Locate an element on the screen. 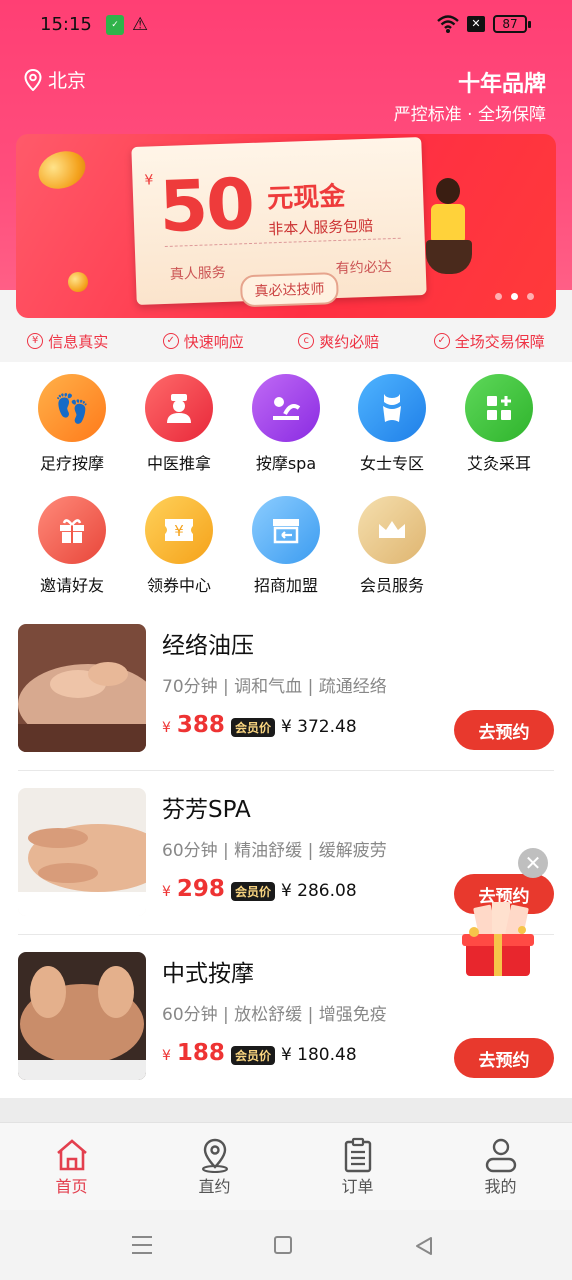 The height and width of the screenshot is (1280, 572). category-moxibustion: 艾灸采耳 is located at coordinates (499, 424).